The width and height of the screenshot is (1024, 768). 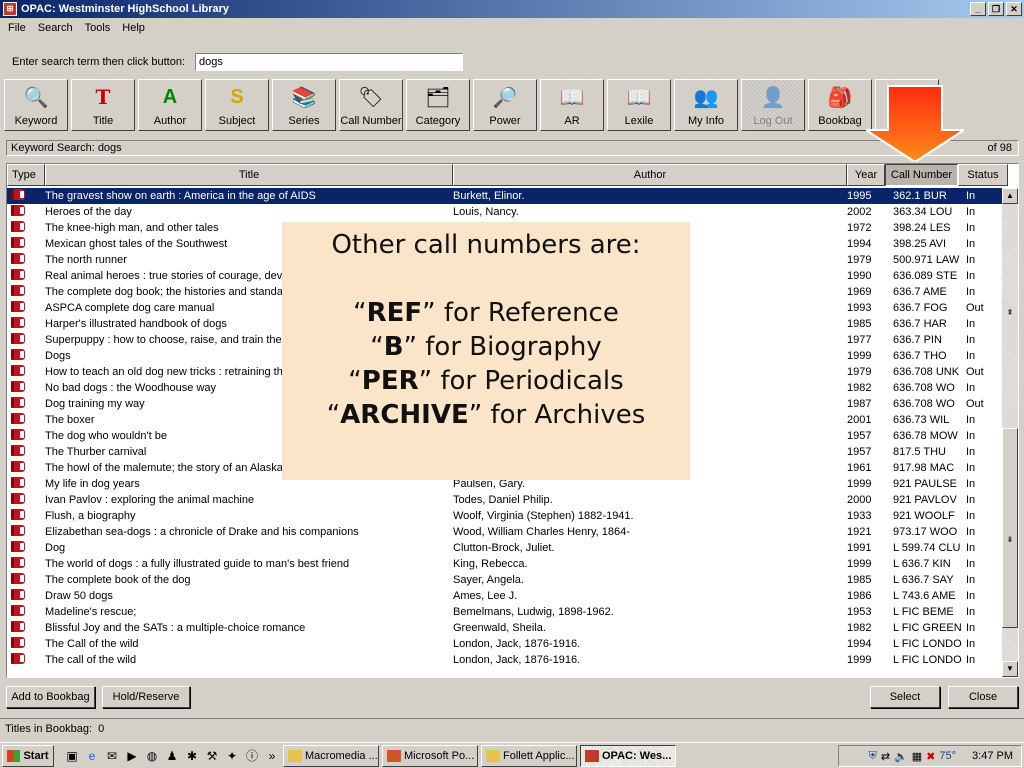 I want to click on network-icon: ✱, so click(x=192, y=756).